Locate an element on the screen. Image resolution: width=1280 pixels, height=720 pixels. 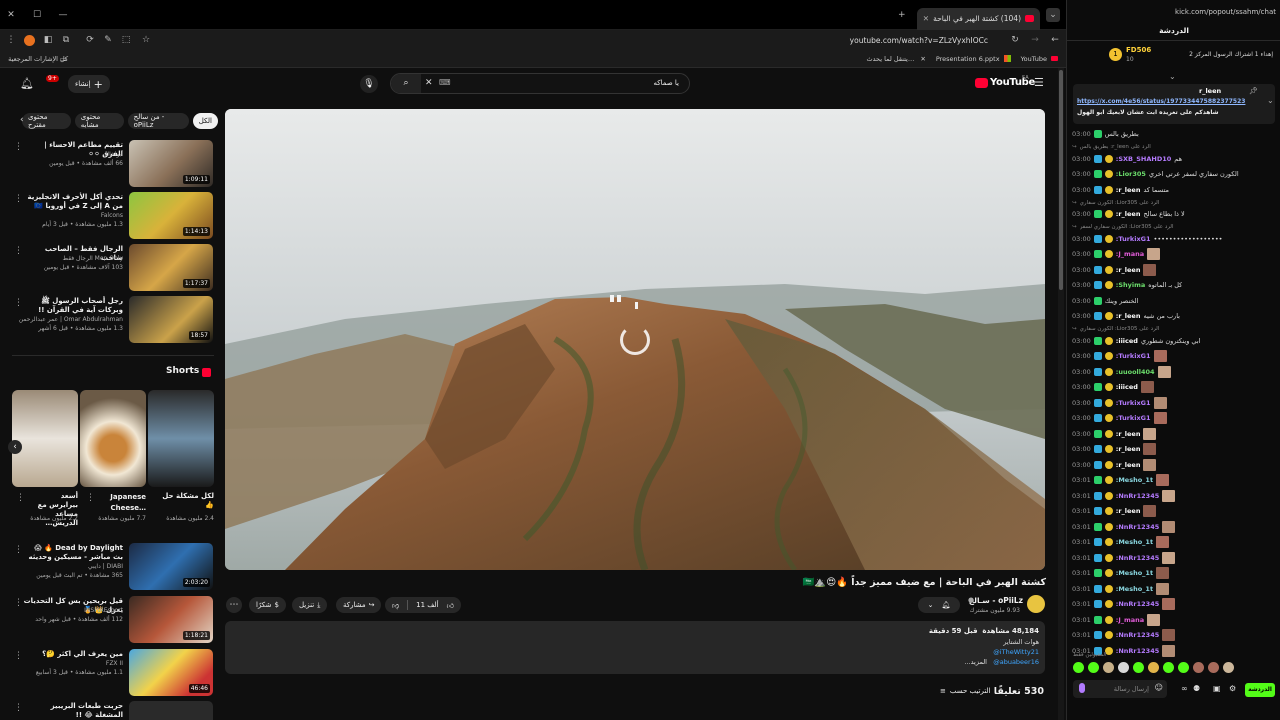
chips-scroll-left-icon: ‹ is located at coordinates (22, 120).